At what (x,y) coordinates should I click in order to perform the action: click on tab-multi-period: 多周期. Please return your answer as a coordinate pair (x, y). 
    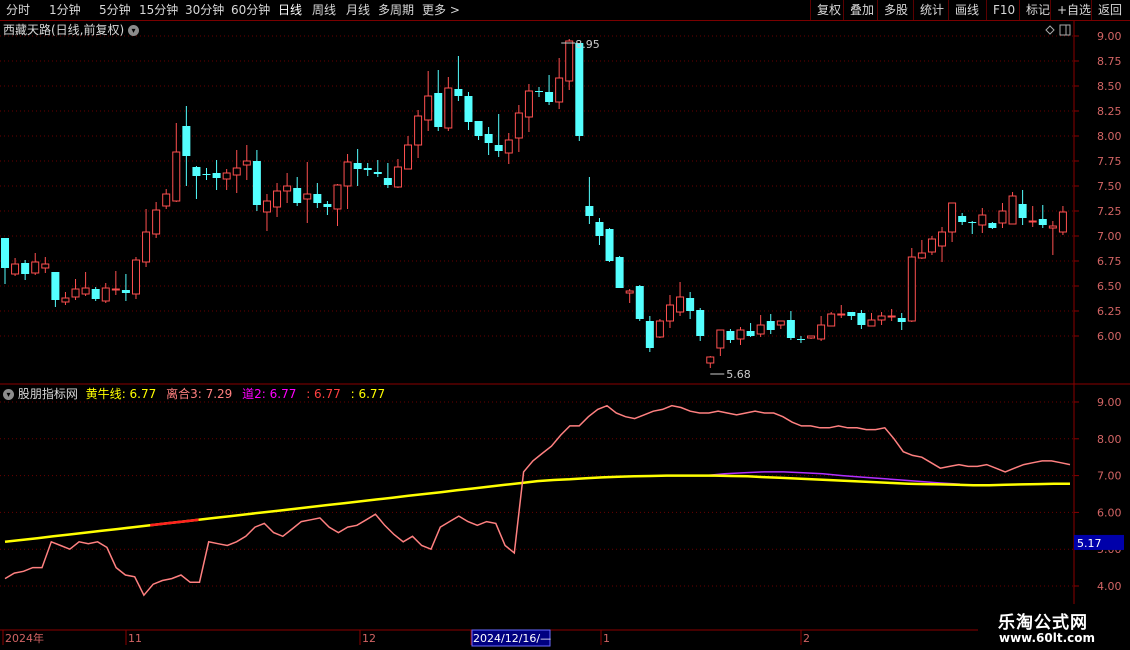
    Looking at the image, I should click on (396, 10).